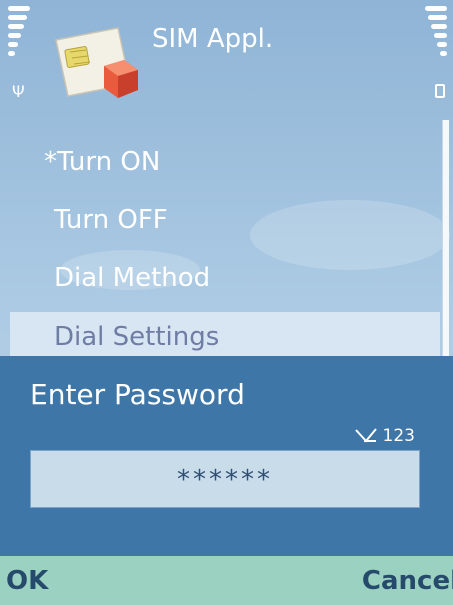 The image size is (453, 605). Describe the element at coordinates (445, 239) in the screenshot. I see `scrollbar` at that location.